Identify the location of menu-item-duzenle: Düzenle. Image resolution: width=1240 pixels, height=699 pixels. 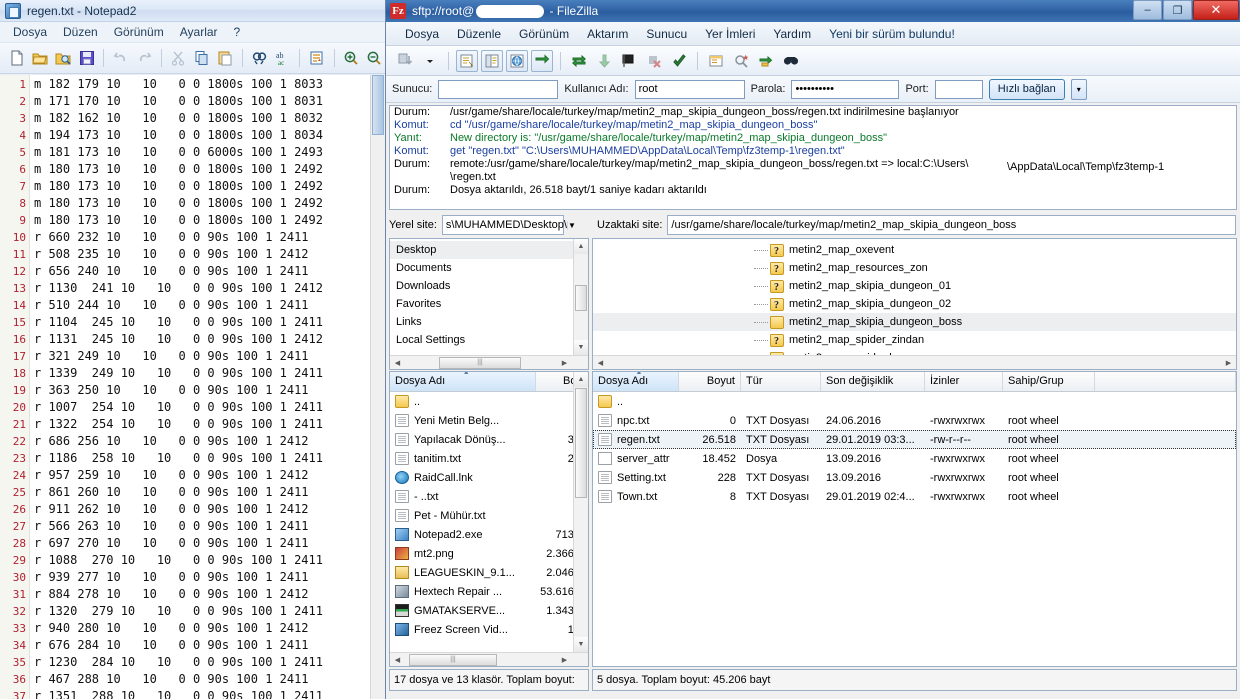
(479, 34).